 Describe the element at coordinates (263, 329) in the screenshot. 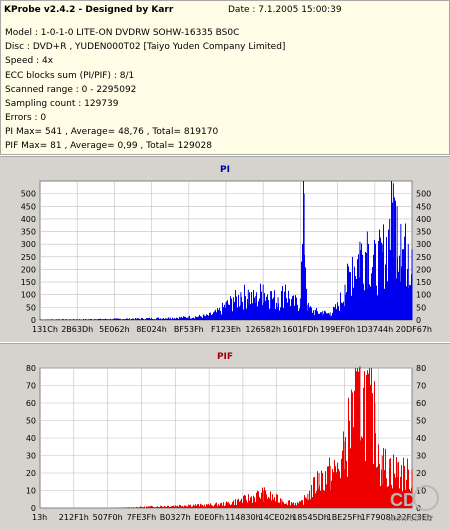

I see `x-tick-label: 126582h` at that location.